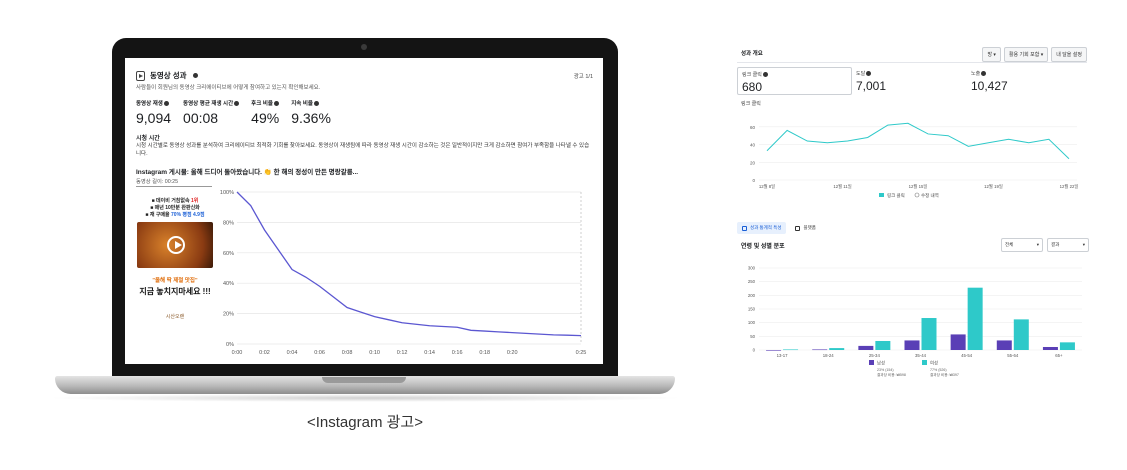  What do you see at coordinates (842, 186) in the screenshot?
I see `x-tick-label: 12월 11일` at bounding box center [842, 186].